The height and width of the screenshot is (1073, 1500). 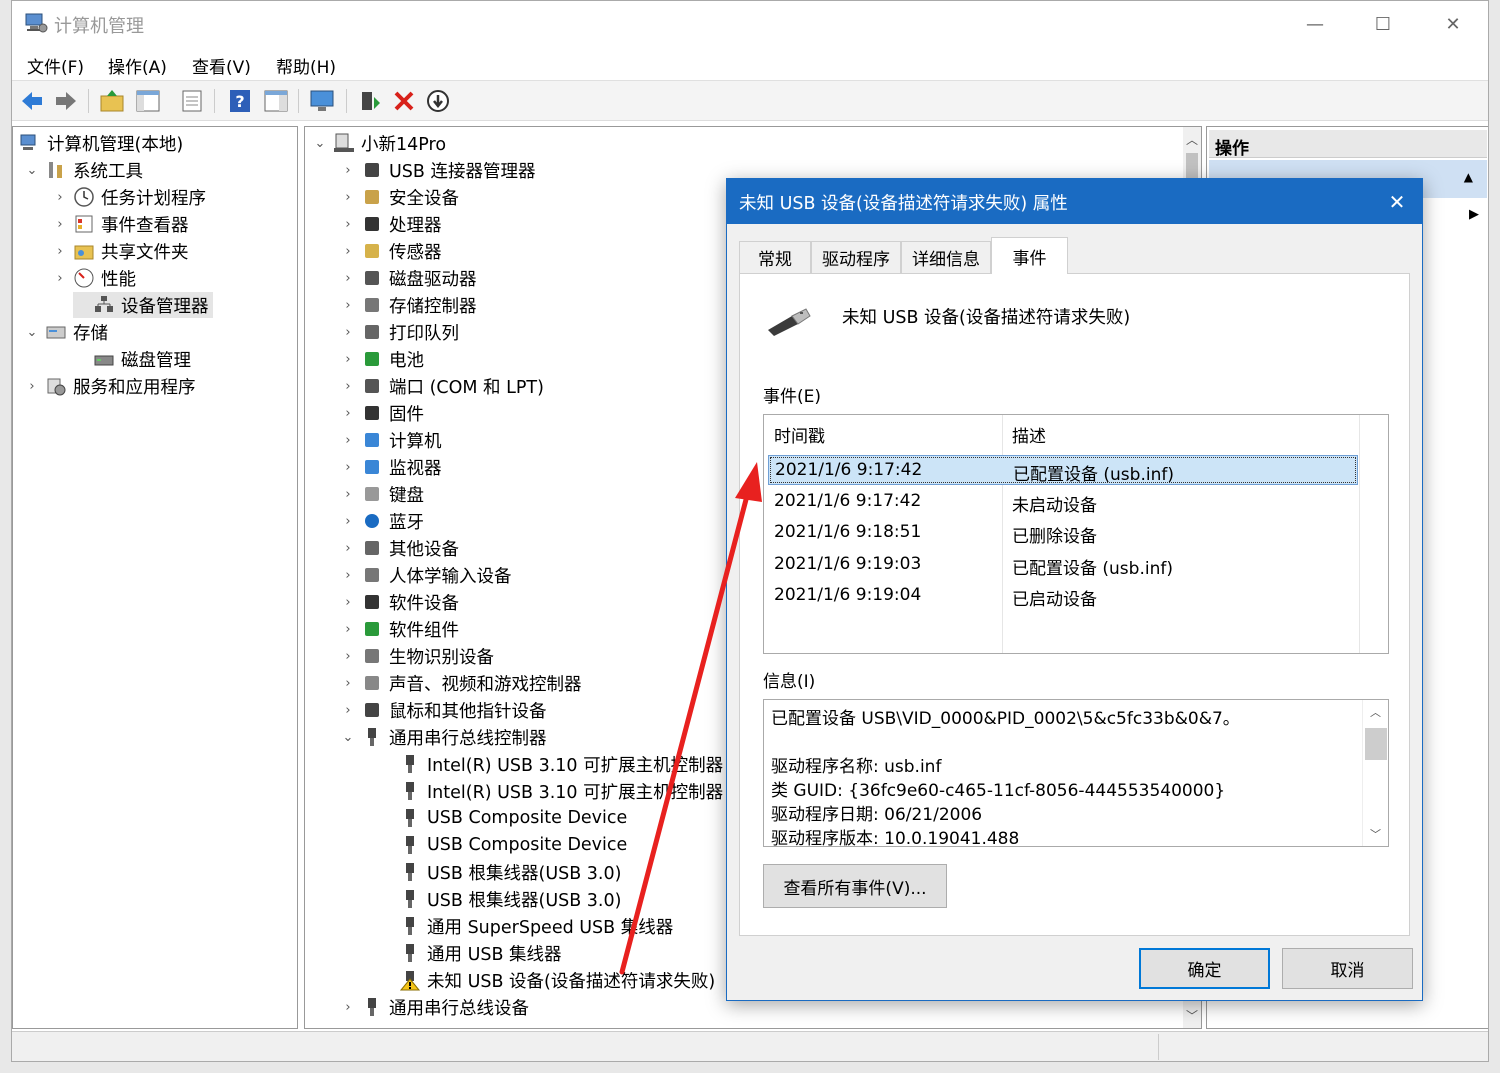 I want to click on tree-node-device-category: › 键盘, so click(x=382, y=494).